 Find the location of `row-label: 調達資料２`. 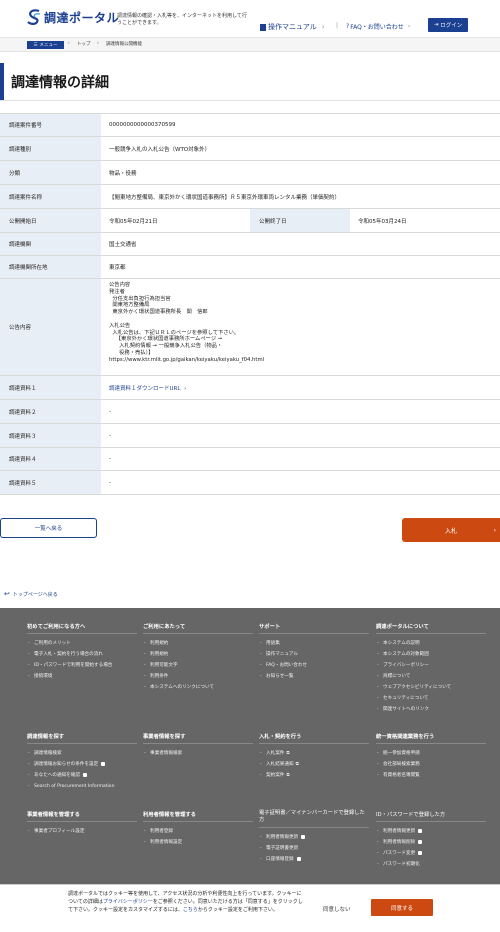

row-label: 調達資料２ is located at coordinates (50, 411).